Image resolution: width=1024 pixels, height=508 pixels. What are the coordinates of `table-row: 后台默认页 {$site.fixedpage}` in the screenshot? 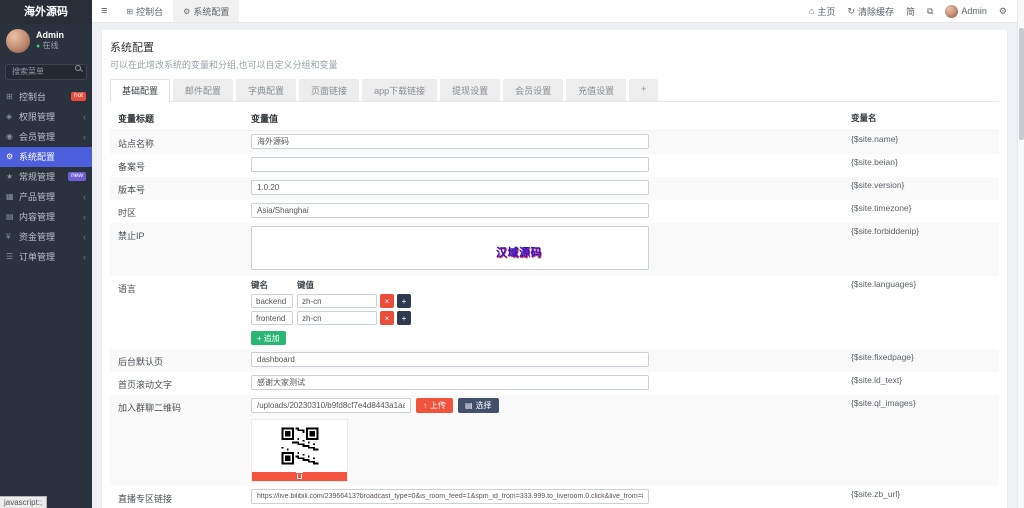 It's located at (554, 360).